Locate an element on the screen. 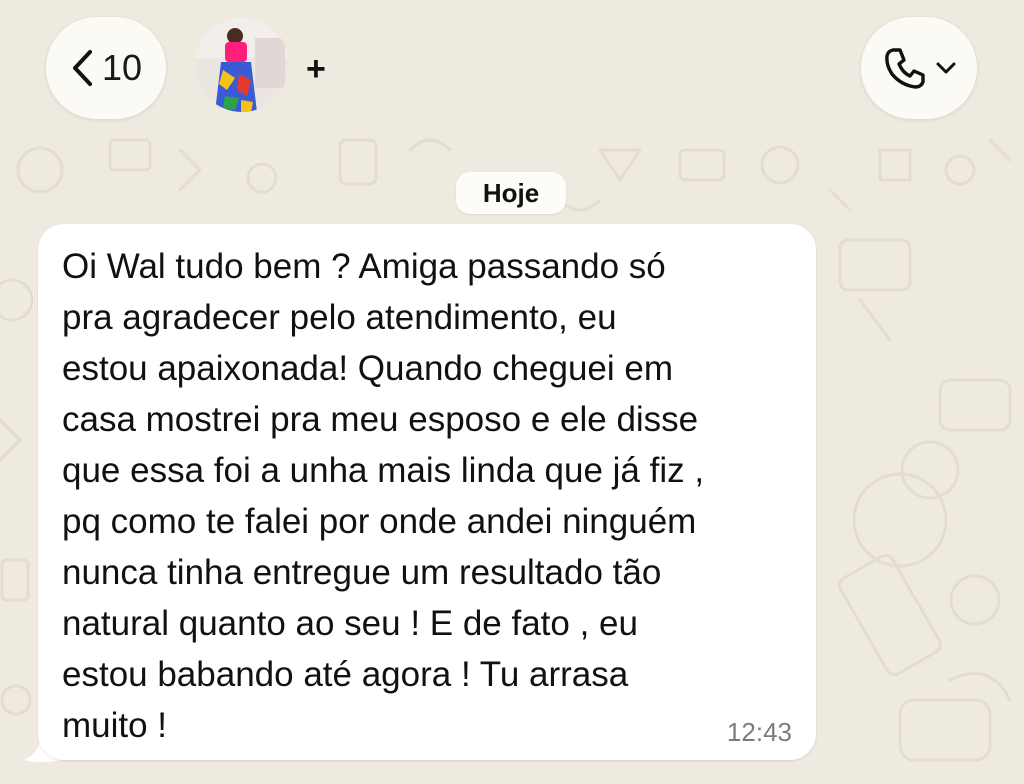 The image size is (1024, 784). unread-count: 10 is located at coordinates (122, 67).